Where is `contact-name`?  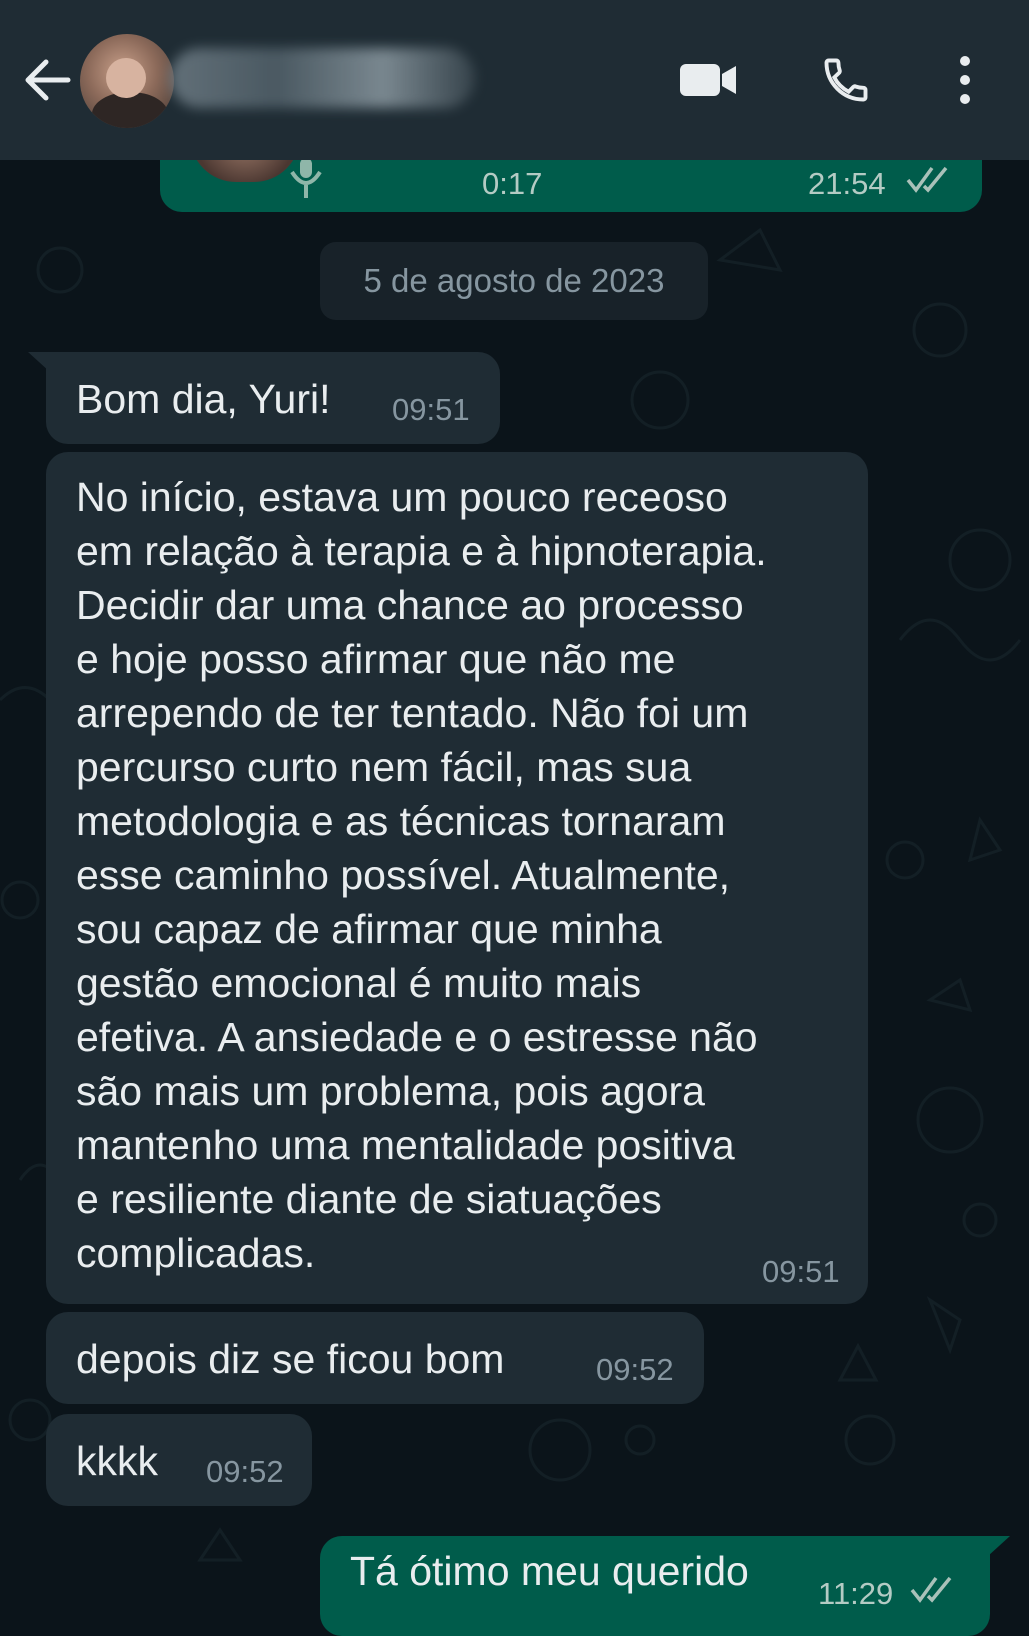 contact-name is located at coordinates (322, 78).